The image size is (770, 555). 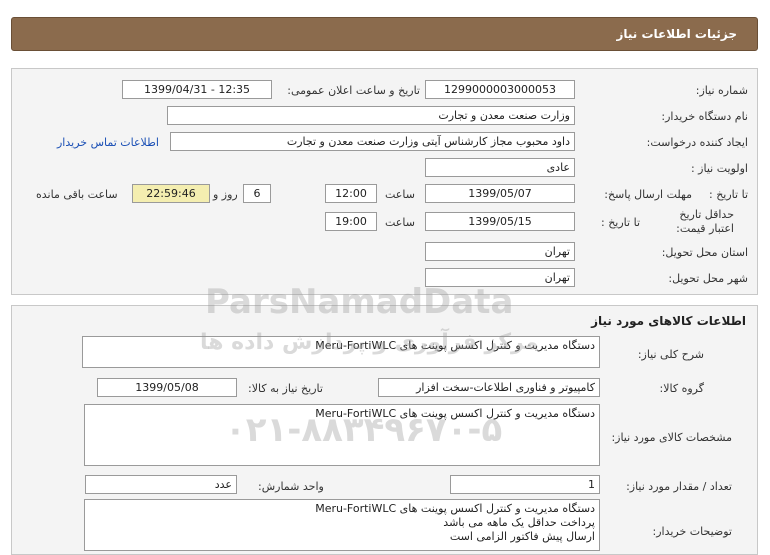 What do you see at coordinates (679, 486) in the screenshot?
I see `quantity-label: تعداد / مقدار مورد نیاز:` at bounding box center [679, 486].